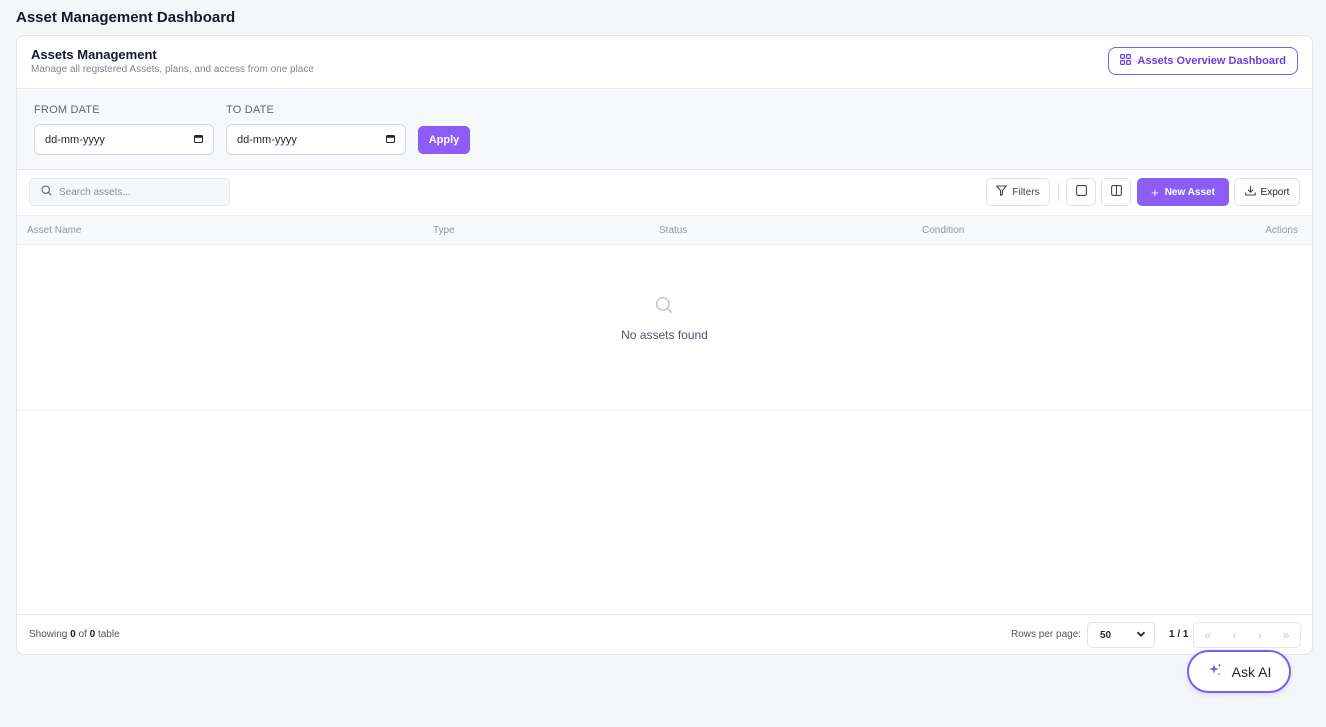 The width and height of the screenshot is (1326, 727). Describe the element at coordinates (124, 139) in the screenshot. I see `from-date-input: dd-mm-yyyy` at that location.